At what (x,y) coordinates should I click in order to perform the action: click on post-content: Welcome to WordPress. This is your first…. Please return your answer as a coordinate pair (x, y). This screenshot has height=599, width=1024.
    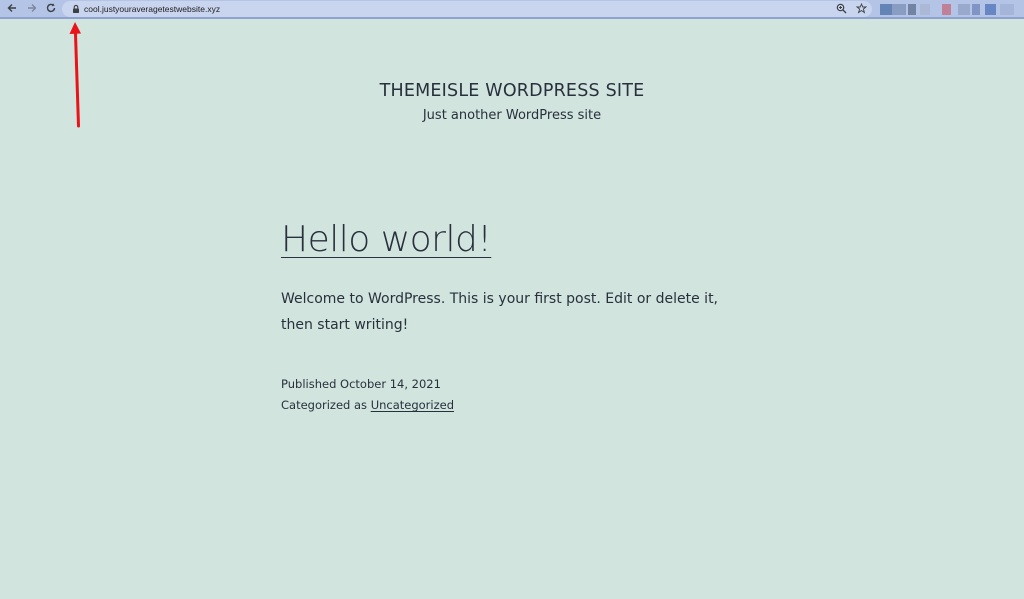
    Looking at the image, I should click on (500, 312).